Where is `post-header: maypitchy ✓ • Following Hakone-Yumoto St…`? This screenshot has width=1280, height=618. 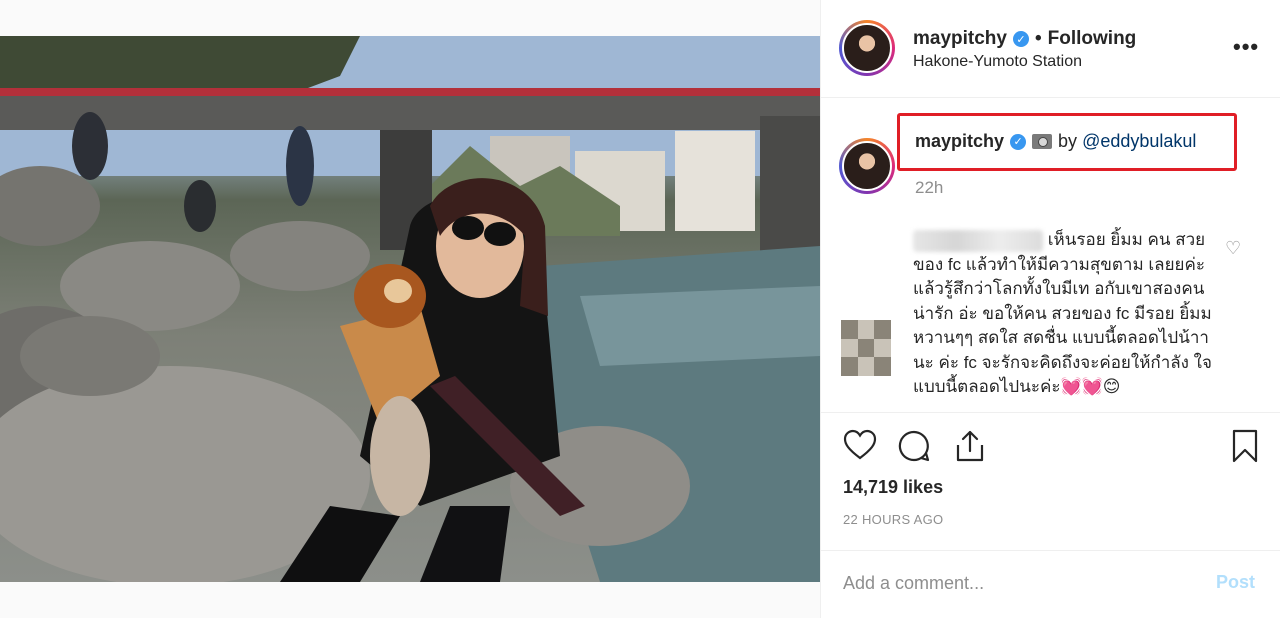
post-header: maypitchy ✓ • Following Hakone-Yumoto St… is located at coordinates (1050, 49).